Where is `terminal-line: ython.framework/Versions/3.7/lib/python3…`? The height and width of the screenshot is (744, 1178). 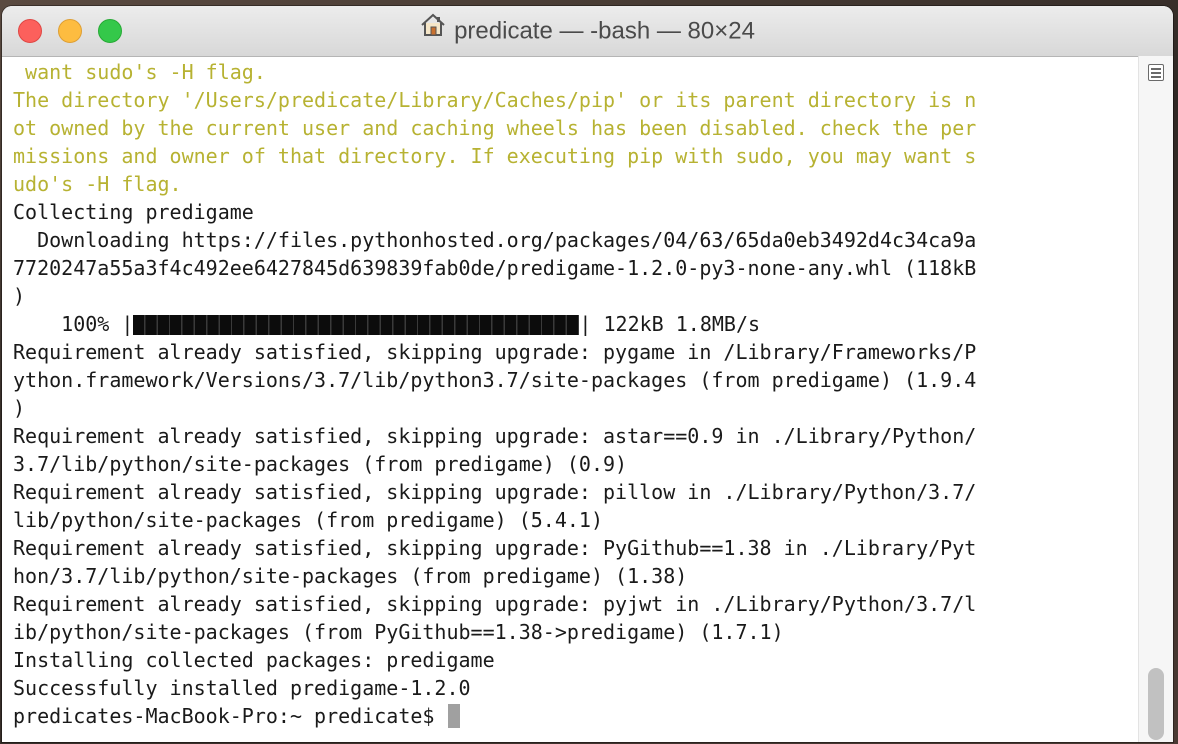 terminal-line: ython.framework/Versions/3.7/lib/python3… is located at coordinates (495, 380).